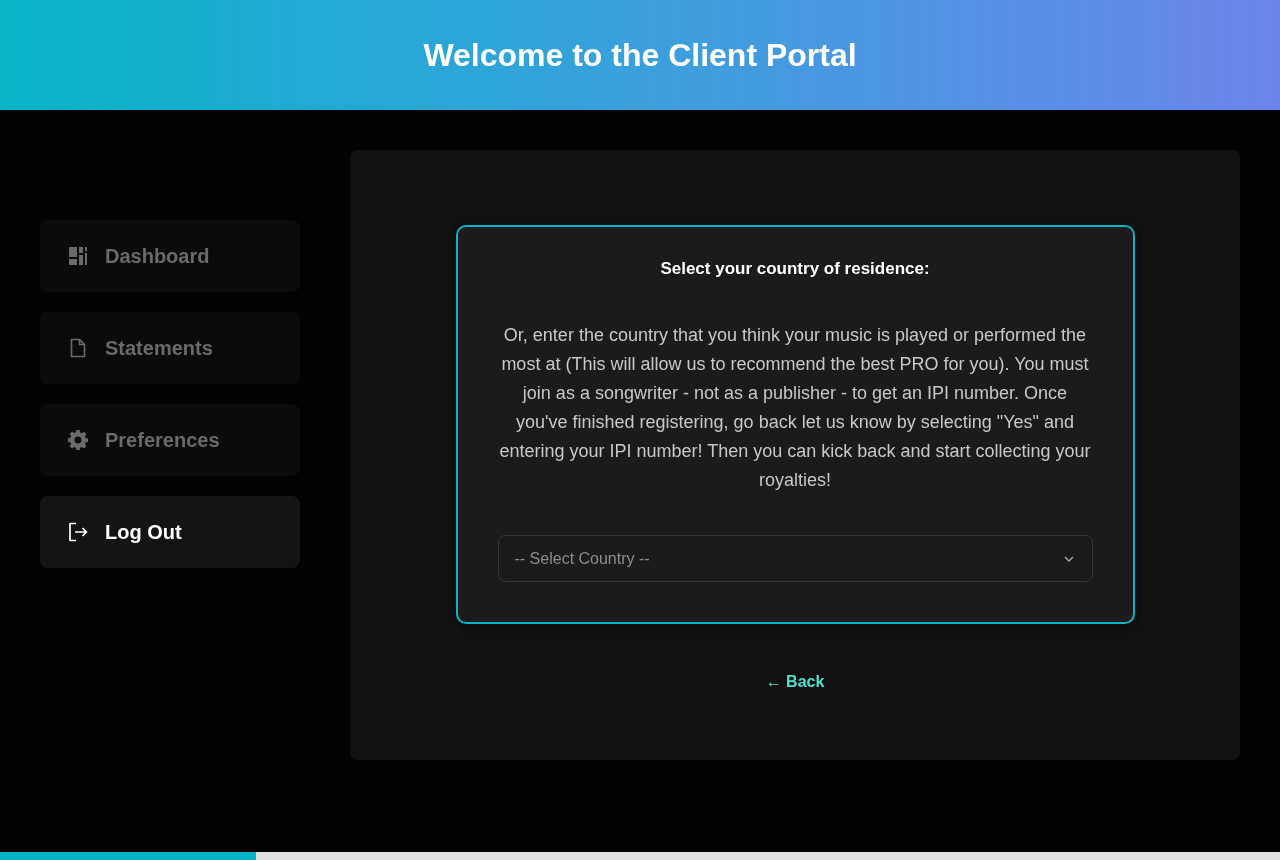  I want to click on card-description: Or, enter the country that you think your music is played or performed the most at (This will allow us to recommend the best PRO for you). You must join as a songwriter - not as a publisher - to get an IPI number. Once you've finished registering, go back let us know by selecting "Yes" and entering your IPI number! Then you can kick back and start collecting your royalties!, so click(795, 408).